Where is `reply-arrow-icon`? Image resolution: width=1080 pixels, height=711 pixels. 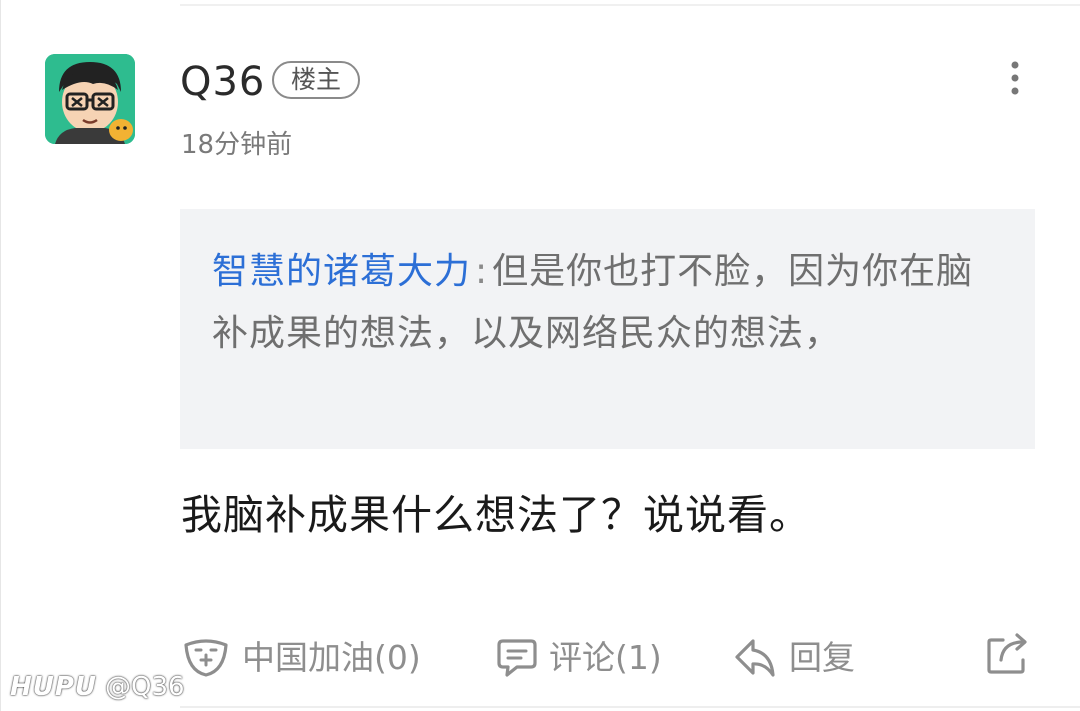
reply-arrow-icon is located at coordinates (755, 658).